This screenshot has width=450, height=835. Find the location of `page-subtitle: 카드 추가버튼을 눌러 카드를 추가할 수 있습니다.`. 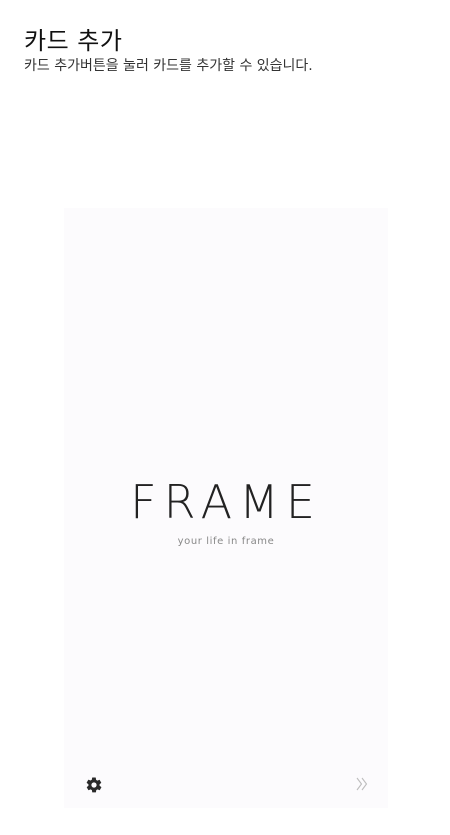

page-subtitle: 카드 추가버튼을 눌러 카드를 추가할 수 있습니다. is located at coordinates (168, 66).